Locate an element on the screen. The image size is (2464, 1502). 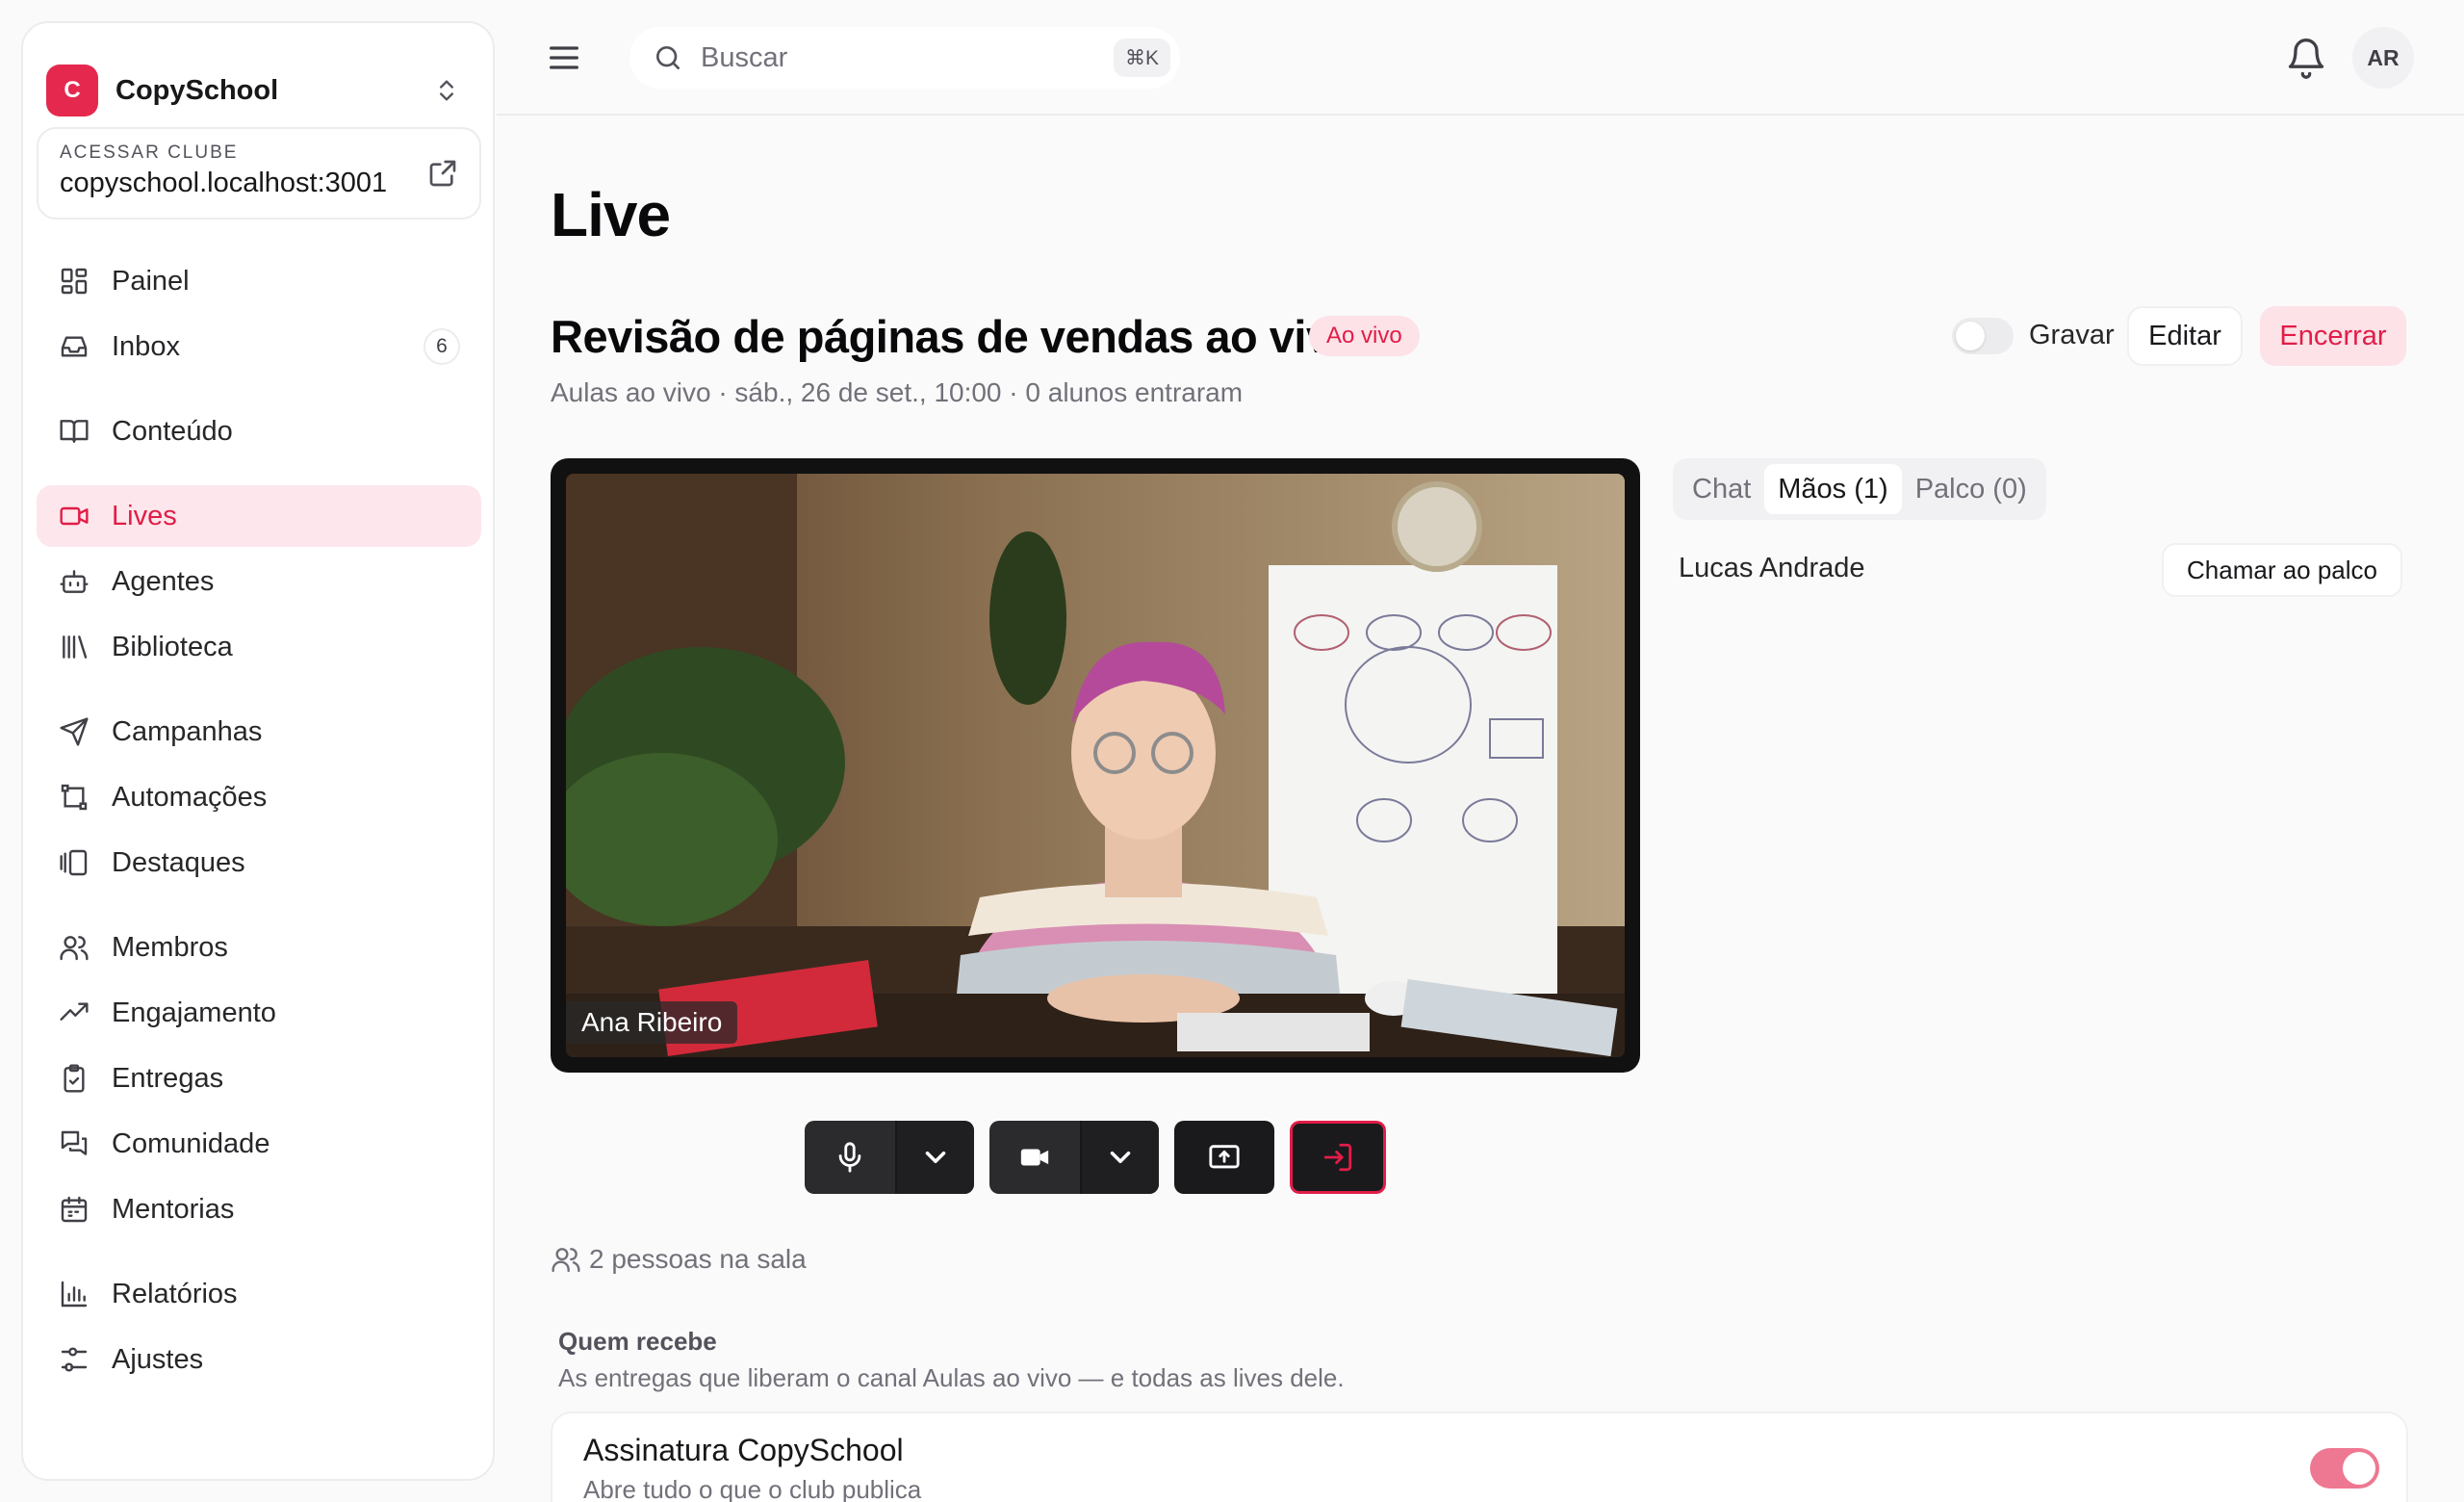
raised-hand-user: Lucas Andrade is located at coordinates (1772, 568).